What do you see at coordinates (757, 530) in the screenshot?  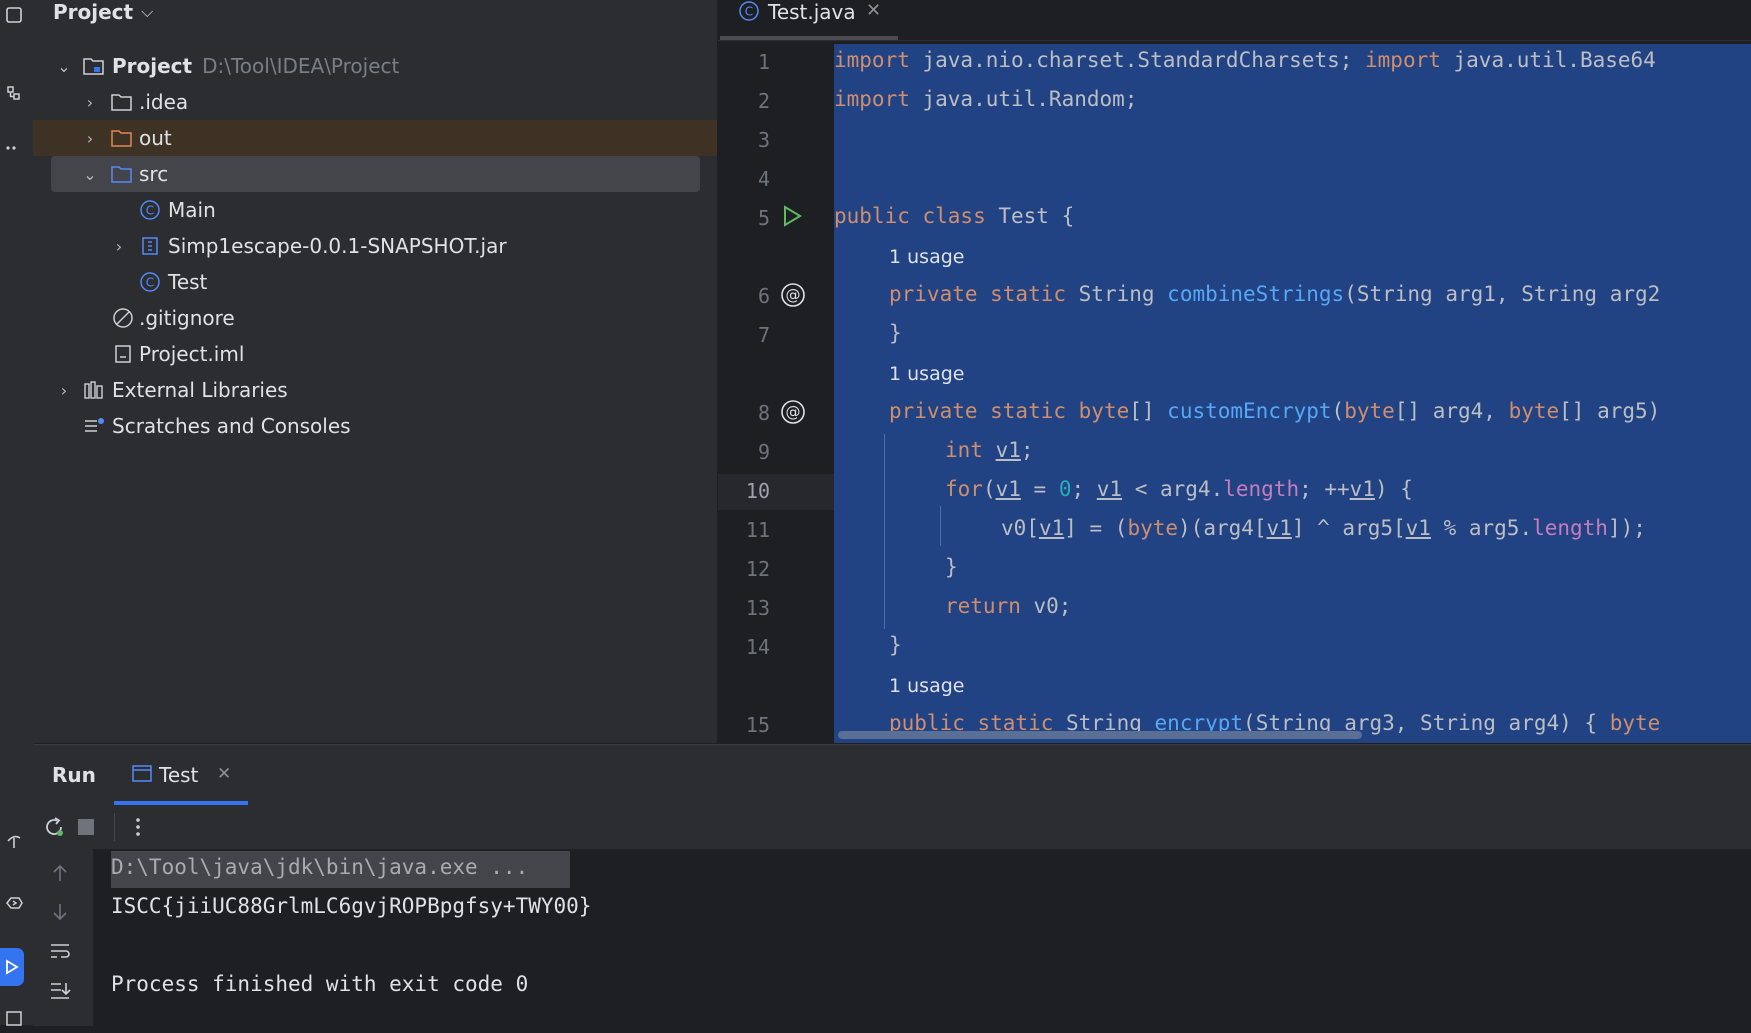 I see `line-number: 11` at bounding box center [757, 530].